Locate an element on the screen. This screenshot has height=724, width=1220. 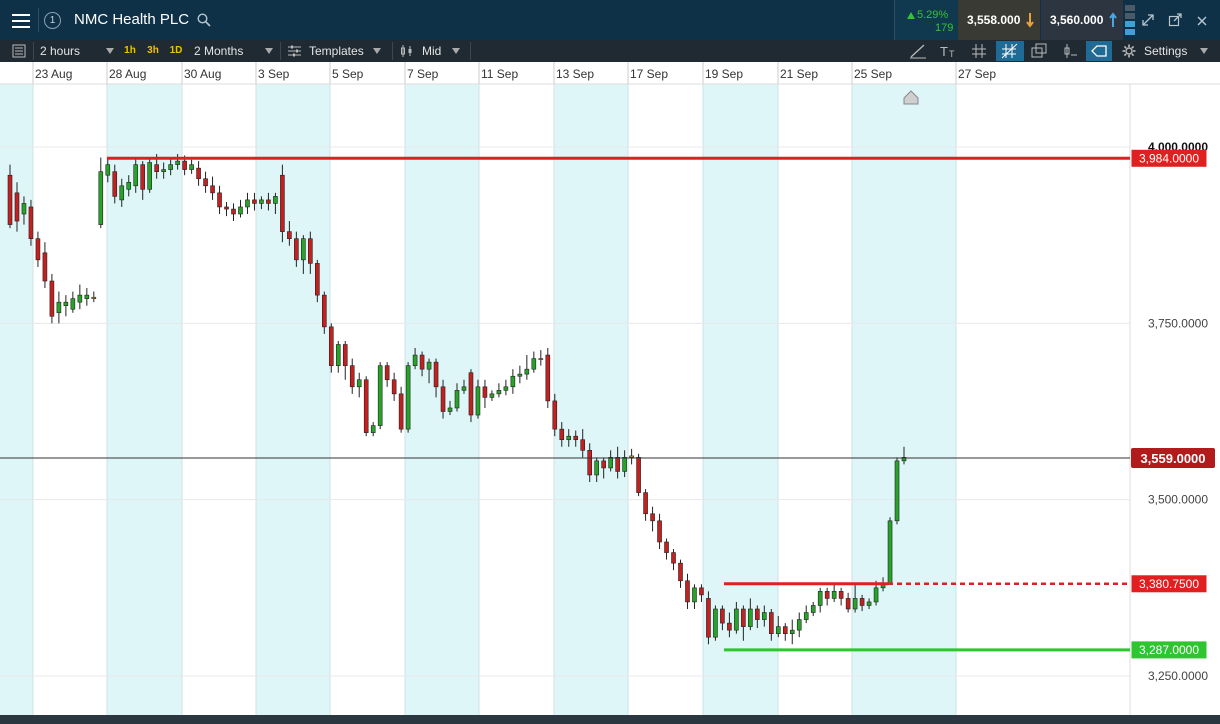
interval-select: 2 hours is located at coordinates (76, 51).